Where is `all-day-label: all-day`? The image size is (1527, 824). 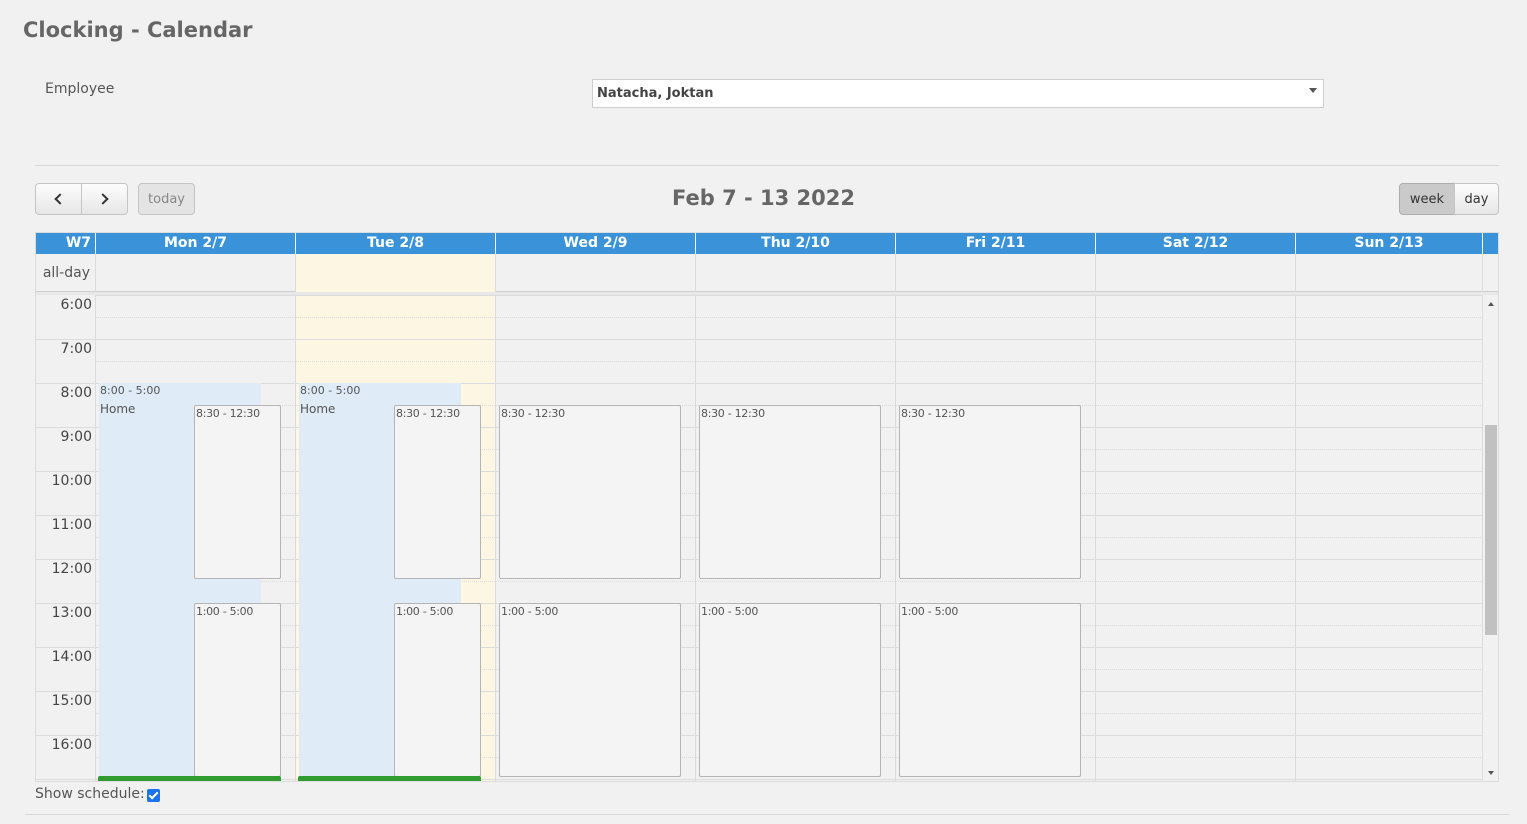 all-day-label: all-day is located at coordinates (66, 273).